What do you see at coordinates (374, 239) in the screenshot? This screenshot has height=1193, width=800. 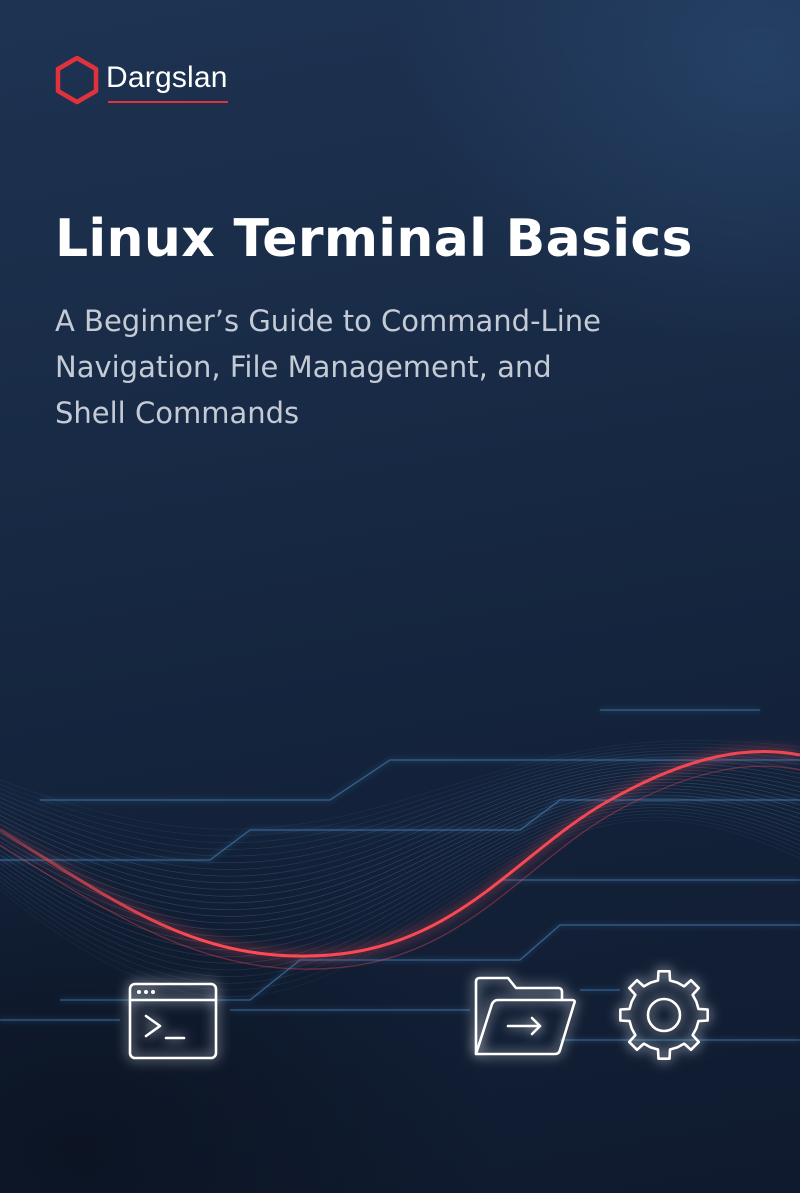 I see `book-title: Linux Terminal Basics` at bounding box center [374, 239].